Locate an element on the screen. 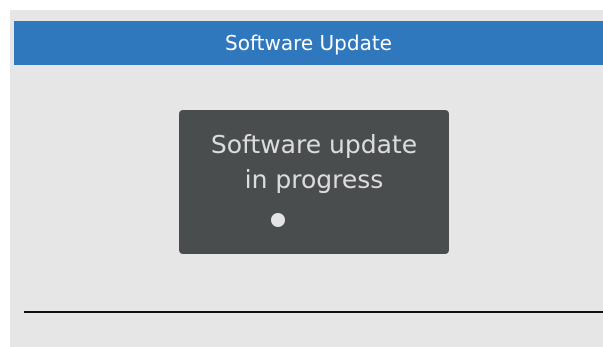 The image size is (603, 347). divider-line is located at coordinates (313, 312).